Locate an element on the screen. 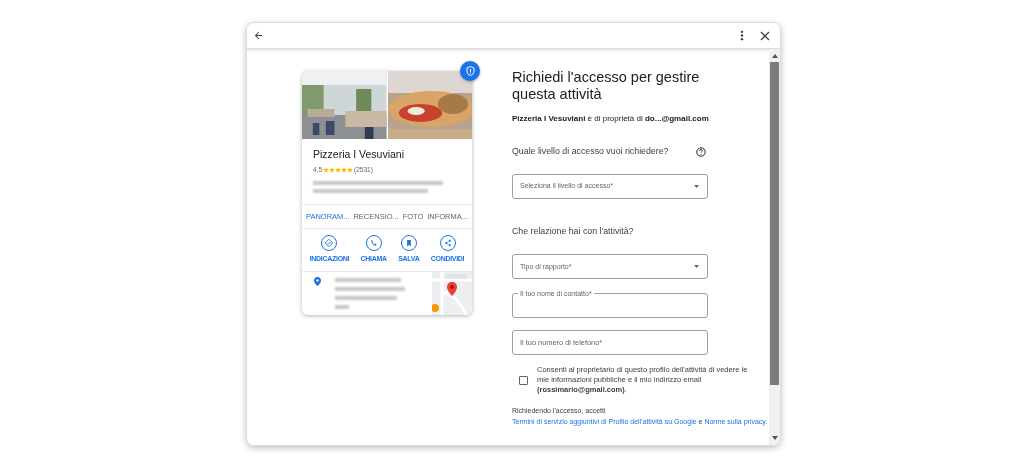 The image size is (1027, 467). checkbox is located at coordinates (523, 380).